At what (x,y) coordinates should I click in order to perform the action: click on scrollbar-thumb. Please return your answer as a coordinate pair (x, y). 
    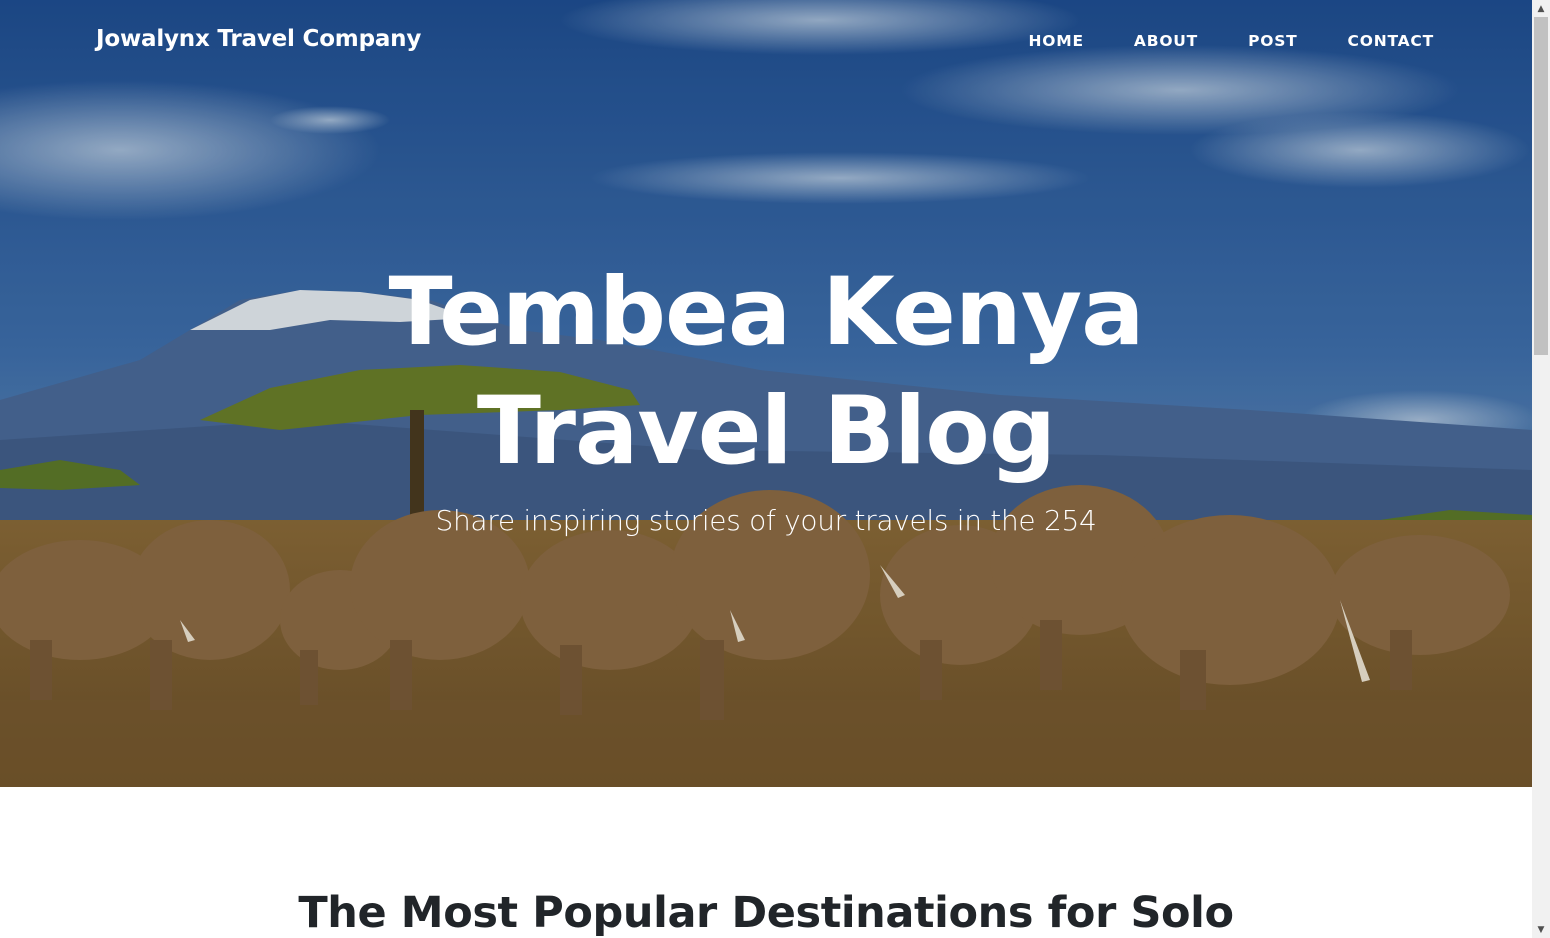
    Looking at the image, I should click on (1541, 186).